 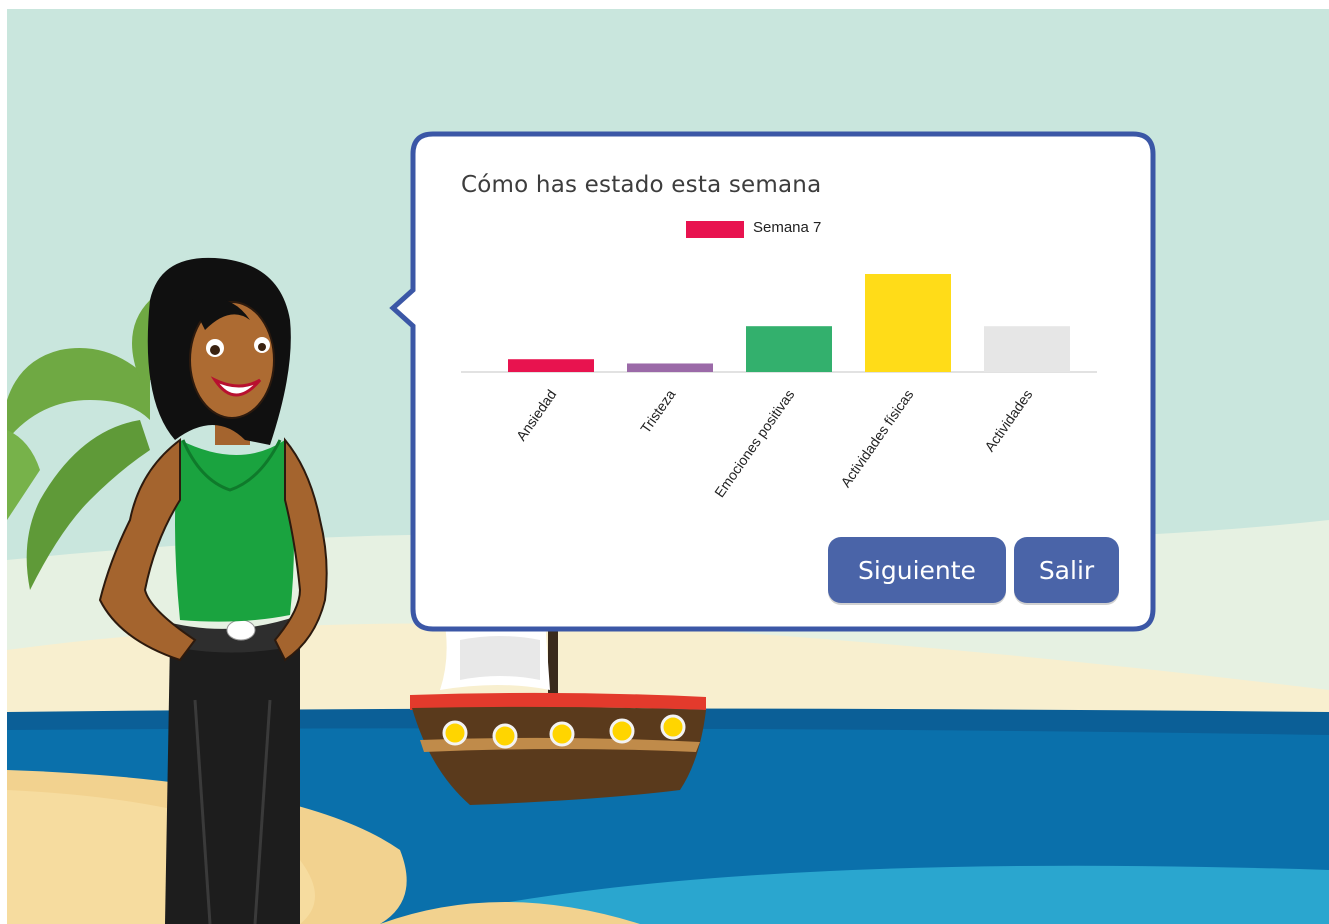 What do you see at coordinates (657, 411) in the screenshot?
I see `x-tick-label: Tristeza` at bounding box center [657, 411].